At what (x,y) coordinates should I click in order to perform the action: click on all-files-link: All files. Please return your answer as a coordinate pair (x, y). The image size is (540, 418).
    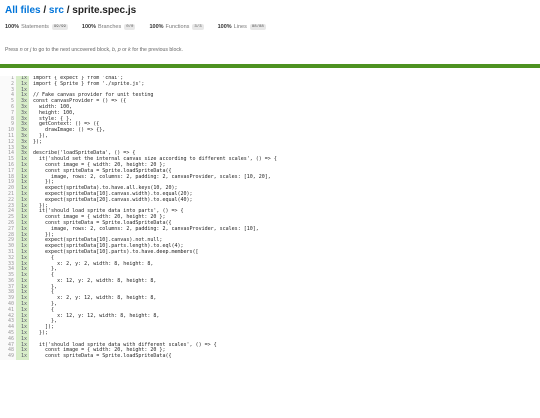
    Looking at the image, I should click on (23, 10).